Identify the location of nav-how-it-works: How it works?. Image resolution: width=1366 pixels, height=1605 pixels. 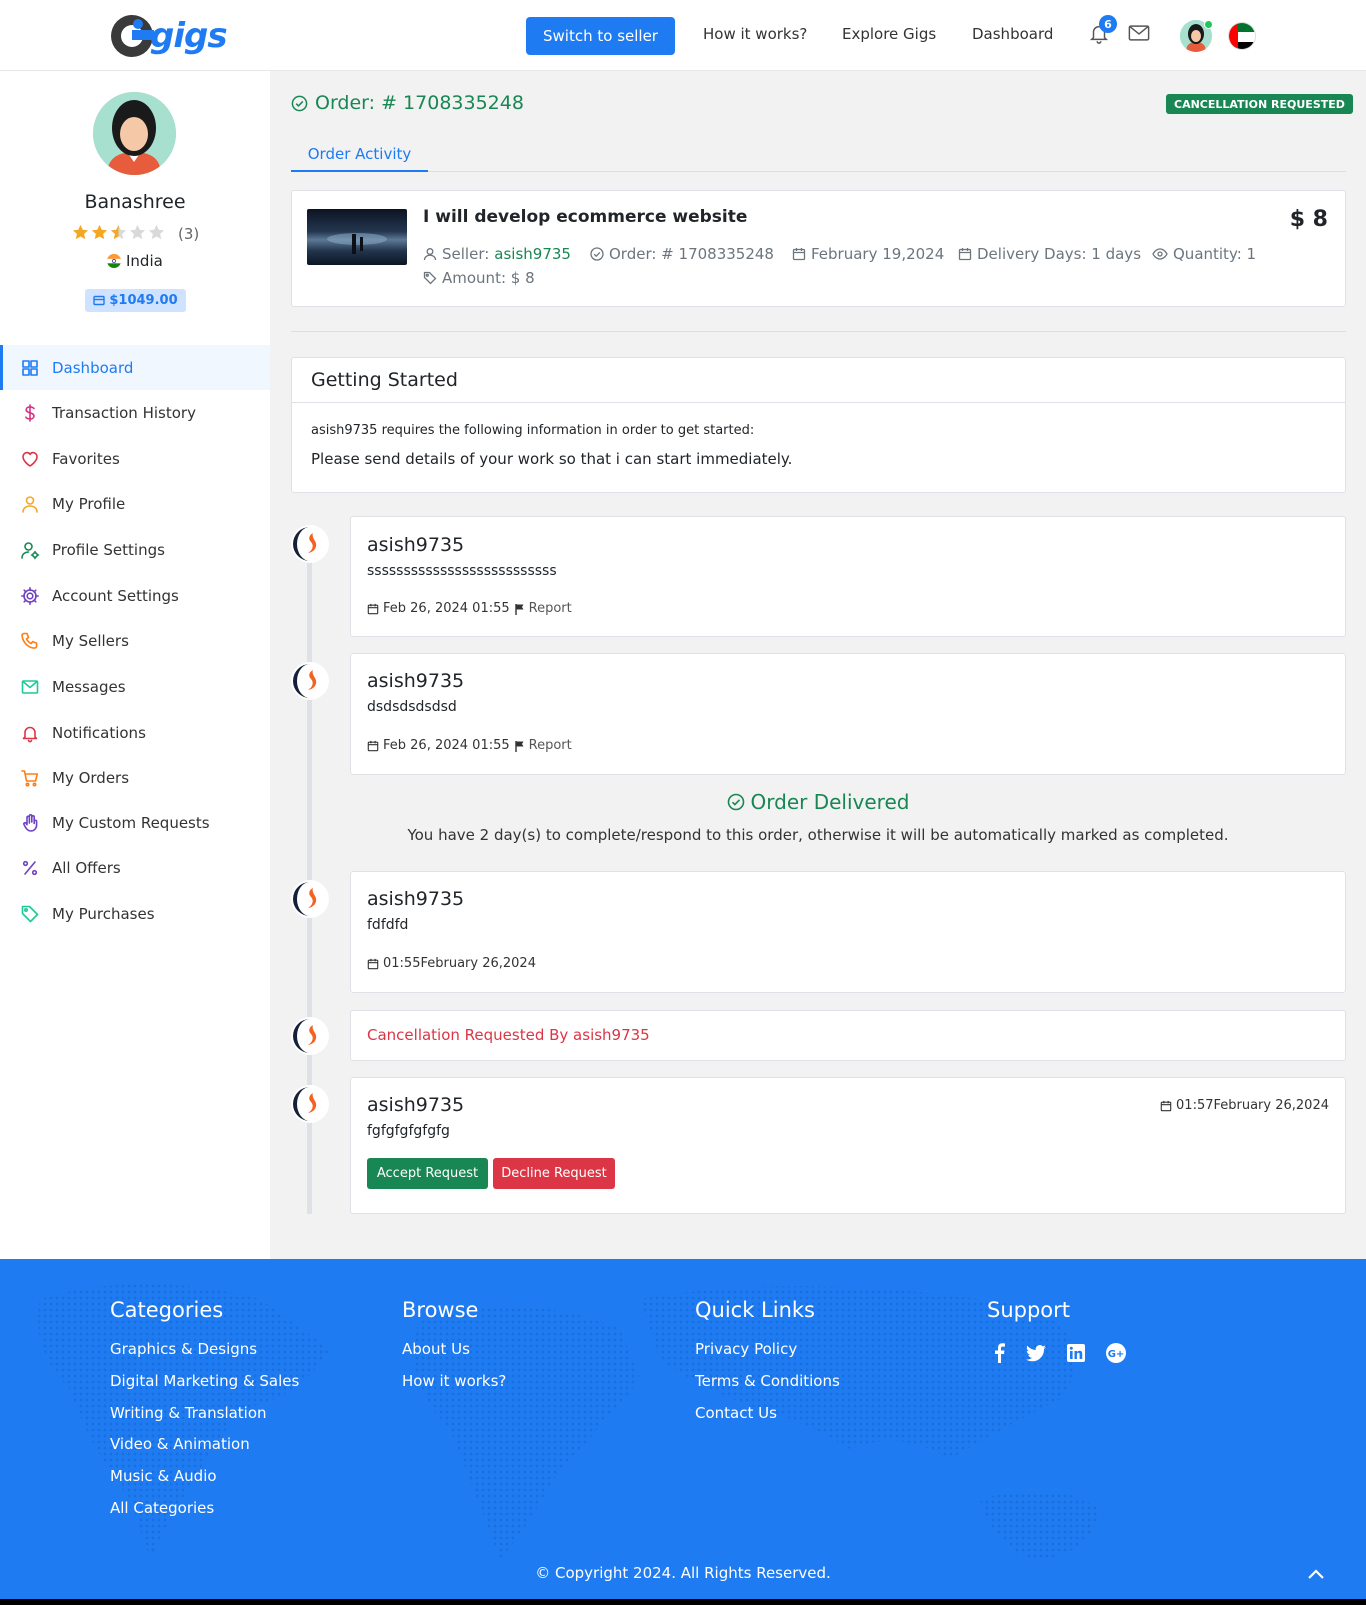
(755, 34).